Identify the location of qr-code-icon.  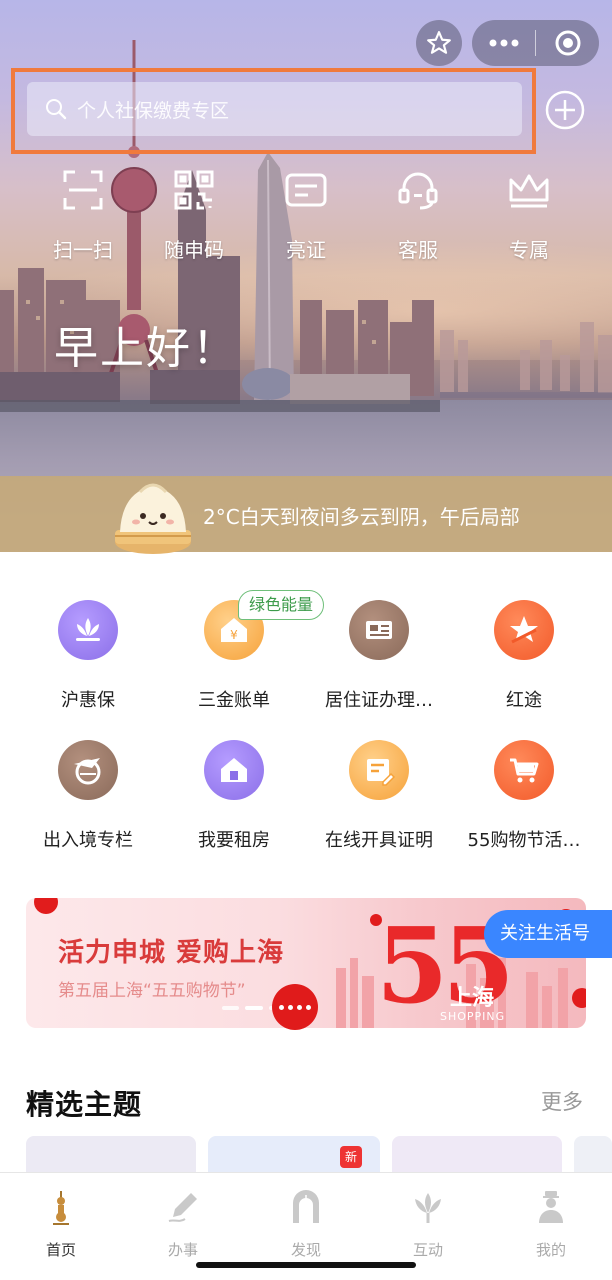
(194, 190).